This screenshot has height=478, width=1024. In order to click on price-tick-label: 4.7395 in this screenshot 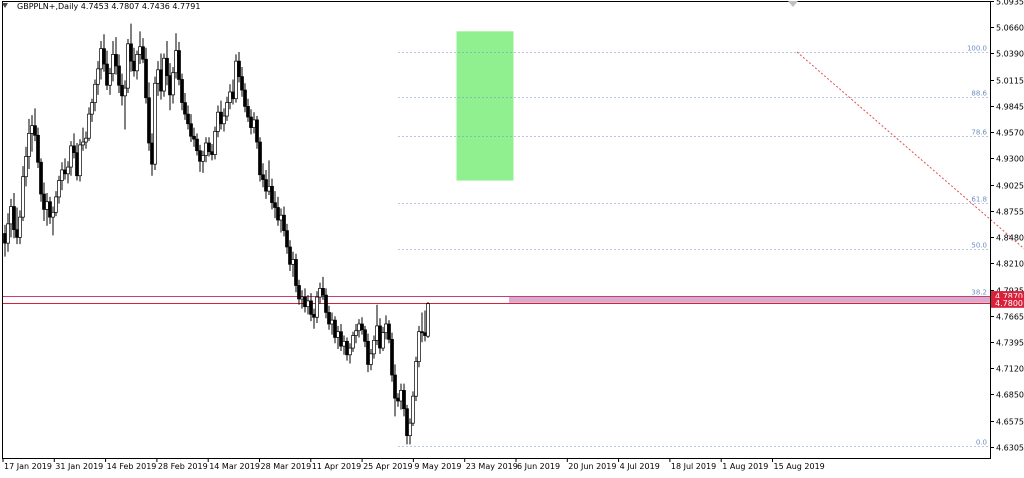, I will do `click(1010, 343)`.